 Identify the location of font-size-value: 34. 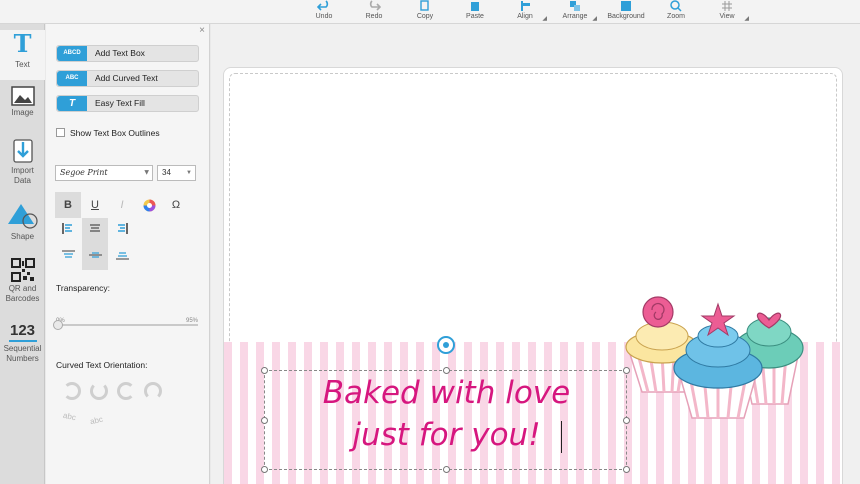
(166, 172).